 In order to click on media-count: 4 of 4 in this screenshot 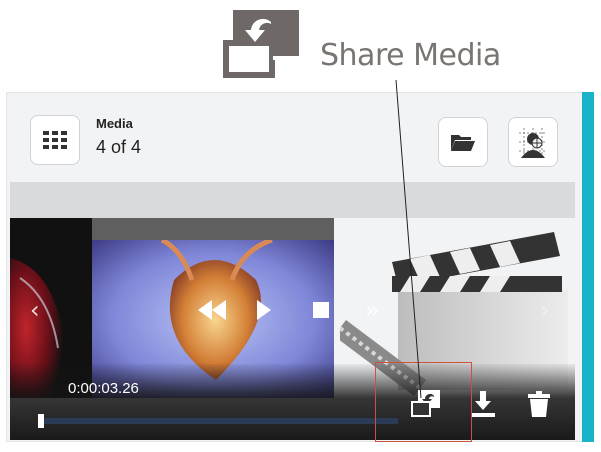, I will do `click(119, 147)`.